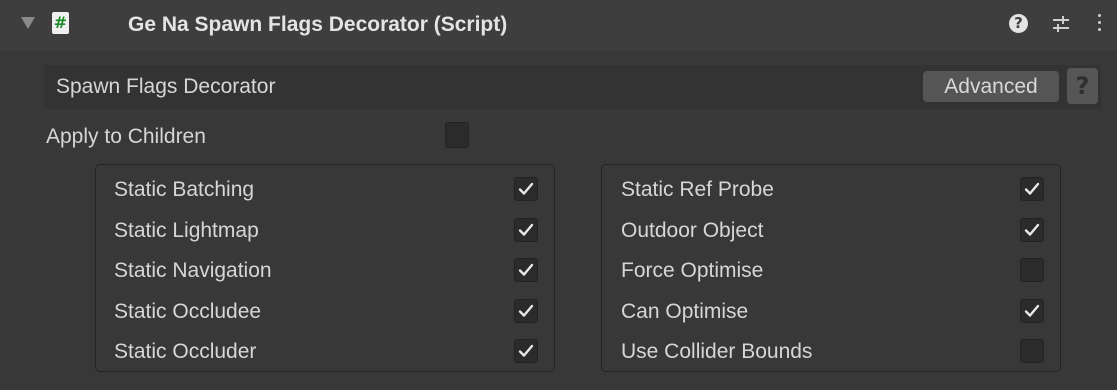  I want to click on script-hash-icon: #, so click(60, 23).